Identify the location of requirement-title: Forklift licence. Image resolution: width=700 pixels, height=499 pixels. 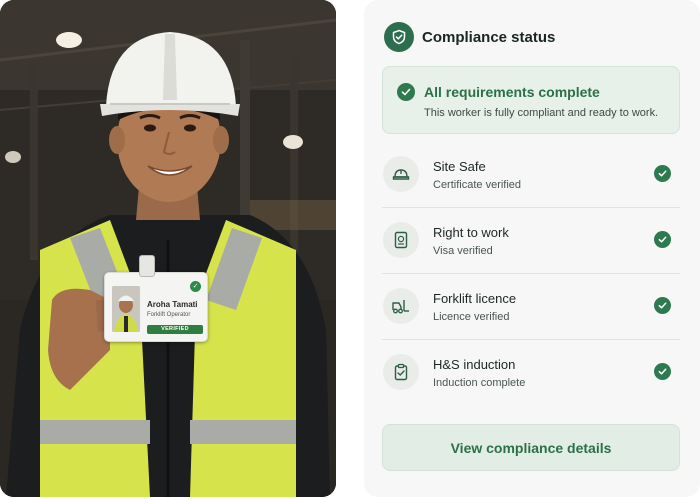
(475, 298).